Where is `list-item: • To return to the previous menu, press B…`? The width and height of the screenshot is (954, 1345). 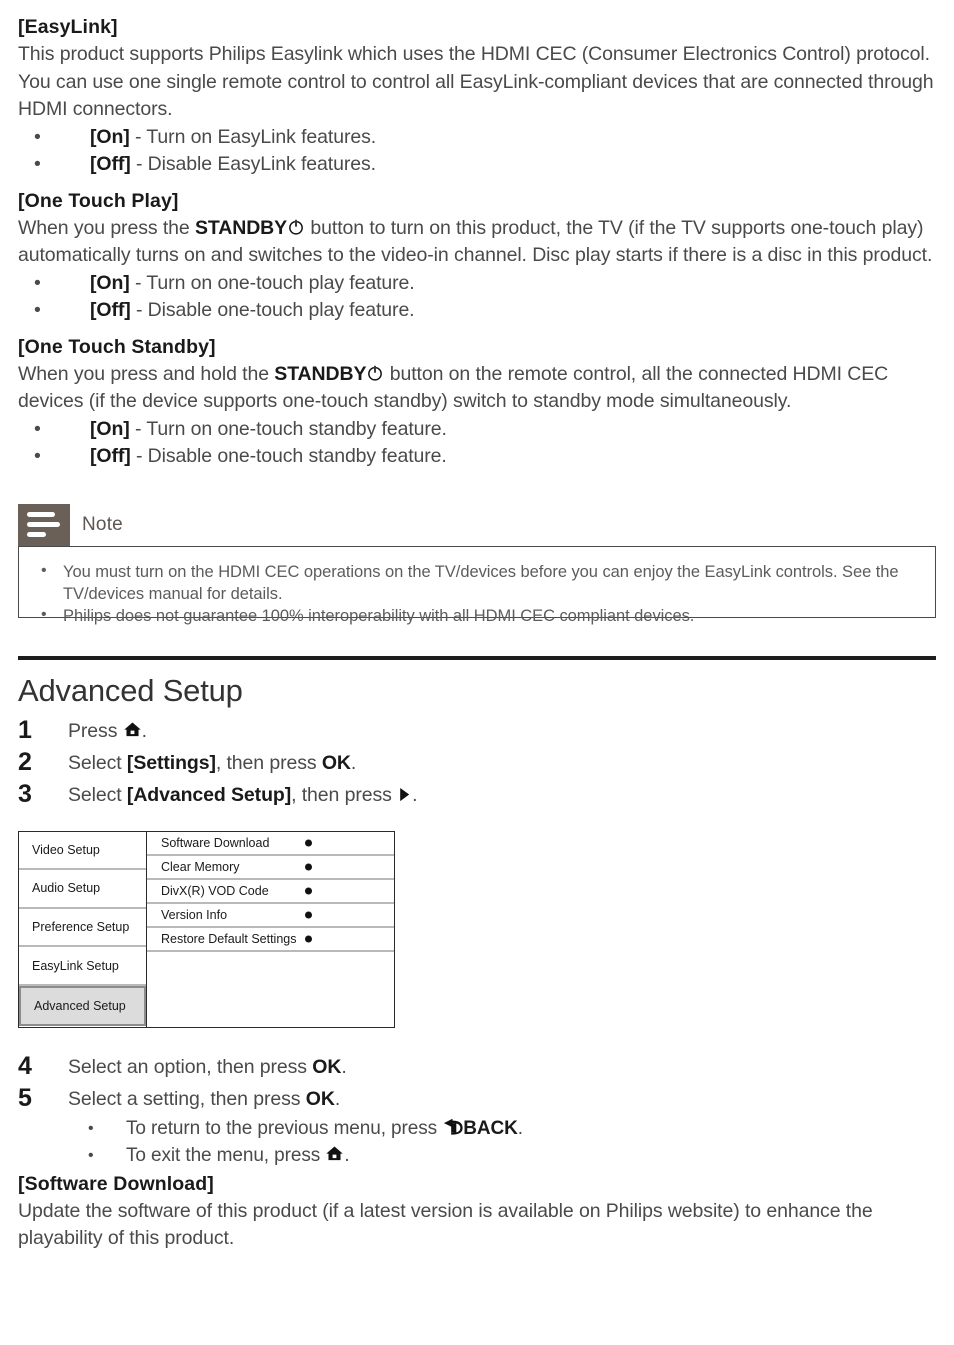
list-item: • To return to the previous menu, press B… is located at coordinates (502, 1128).